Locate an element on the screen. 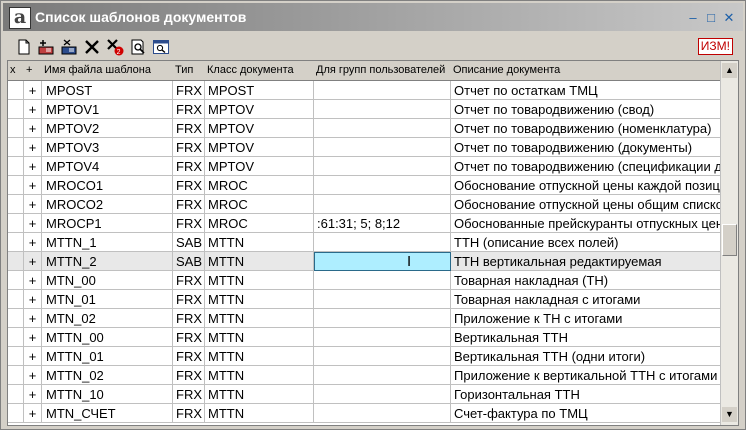 The height and width of the screenshot is (430, 746). description-cell: Товарная накладная (ТН) is located at coordinates (585, 280).